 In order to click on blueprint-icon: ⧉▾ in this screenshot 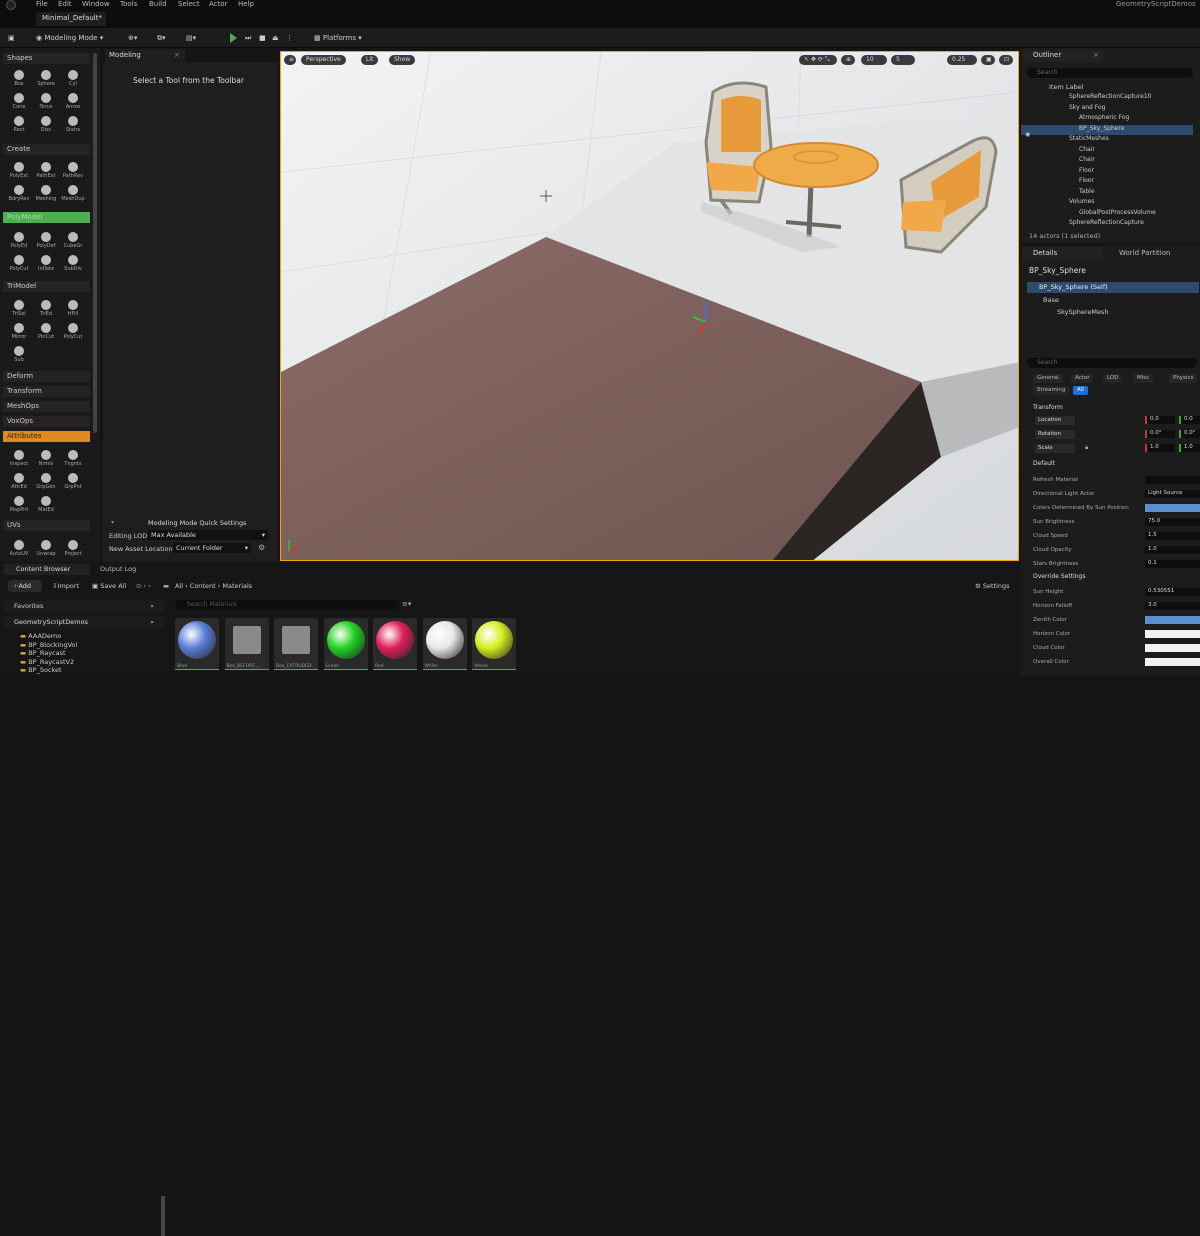, I will do `click(168, 38)`.